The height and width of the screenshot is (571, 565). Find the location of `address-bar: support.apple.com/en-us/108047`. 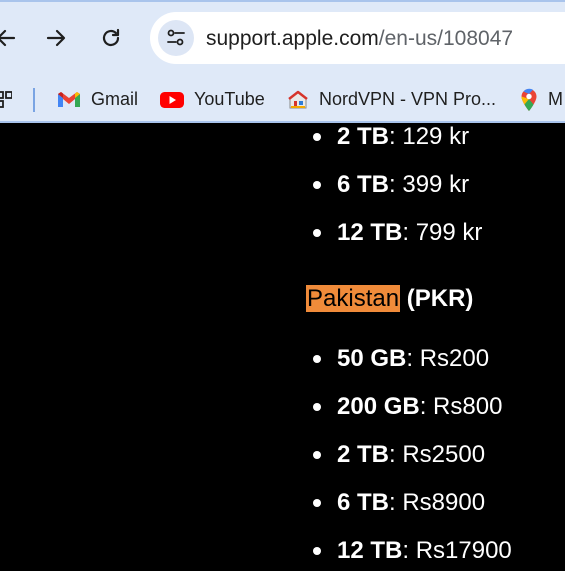

address-bar: support.apple.com/en-us/108047 is located at coordinates (357, 38).